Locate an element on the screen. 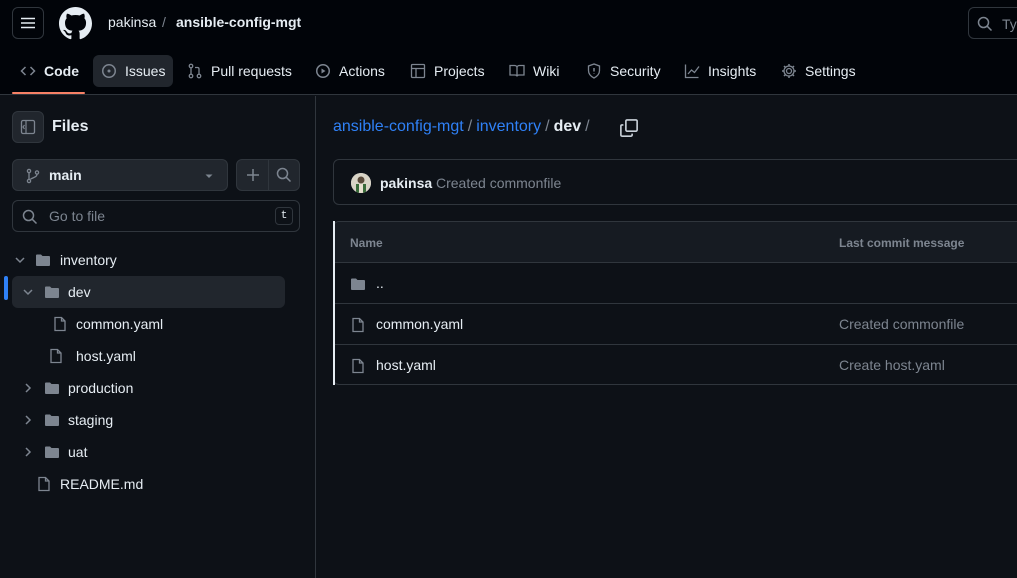 This screenshot has width=1017, height=578. tab-wiki: Wiki is located at coordinates (534, 71).